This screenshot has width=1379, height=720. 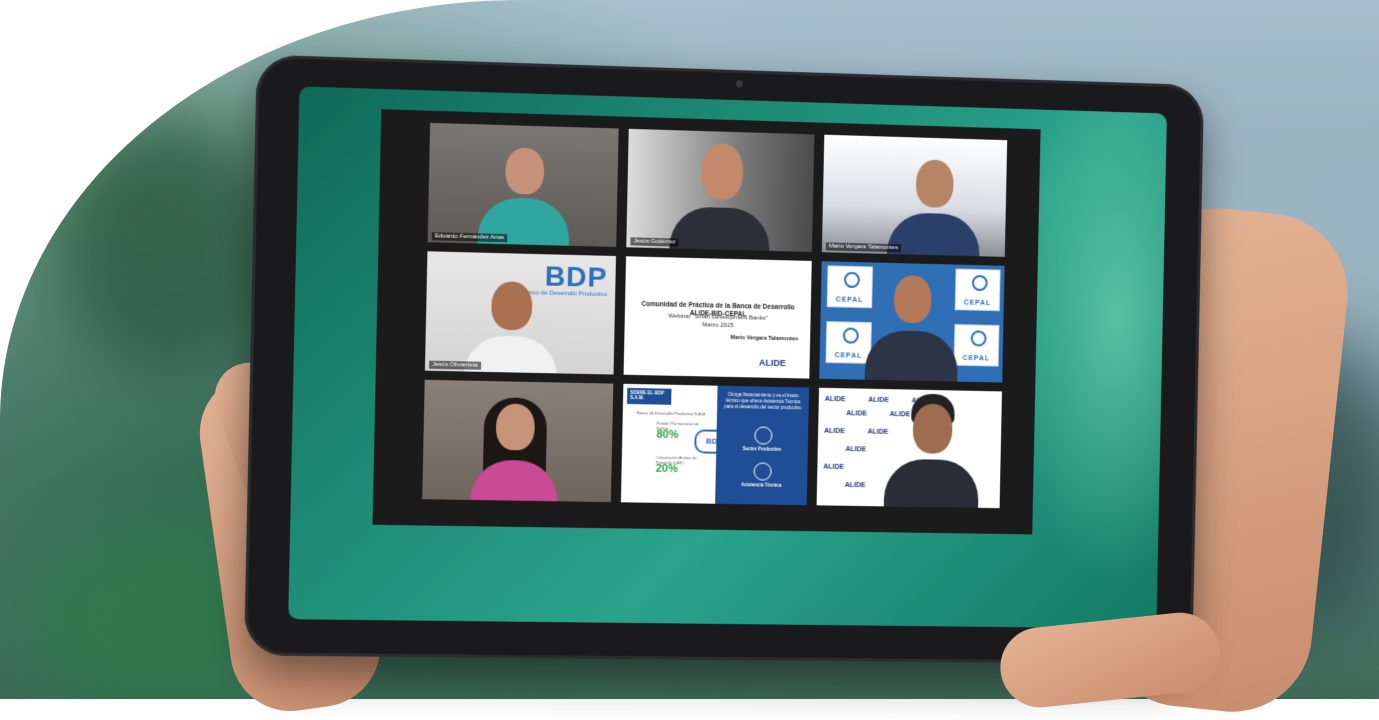 I want to click on sector-icon, so click(x=763, y=435).